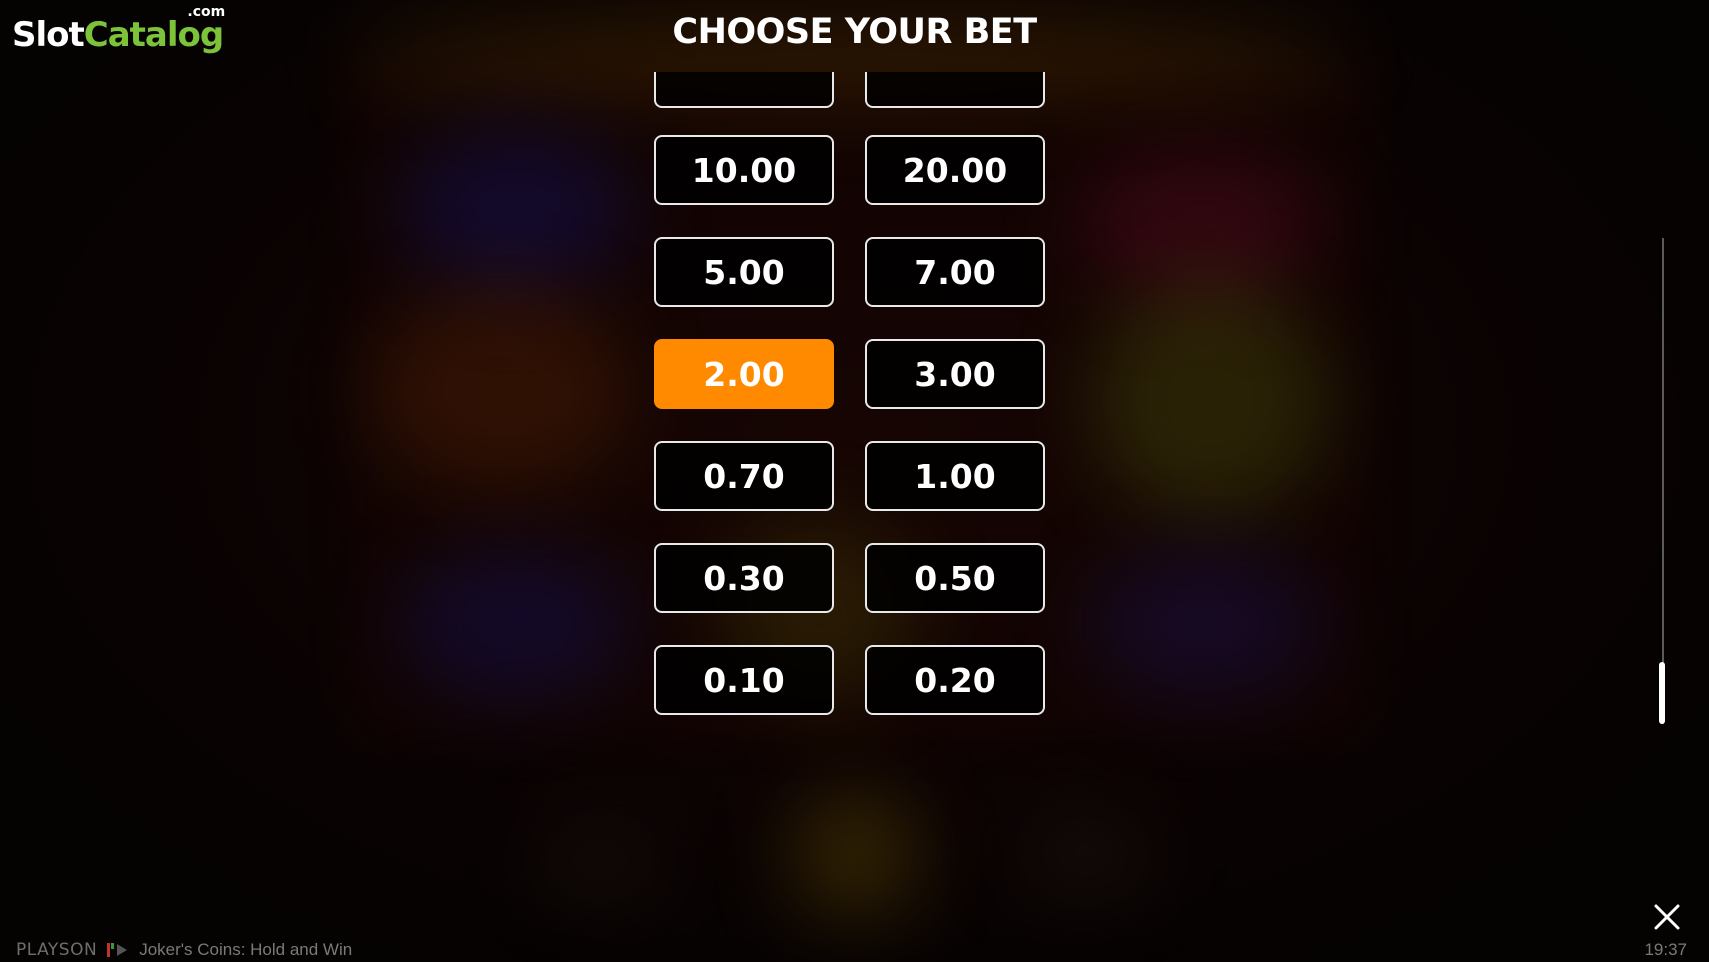 This screenshot has height=962, width=1709. Describe the element at coordinates (1665, 949) in the screenshot. I see `clock: 19:37` at that location.